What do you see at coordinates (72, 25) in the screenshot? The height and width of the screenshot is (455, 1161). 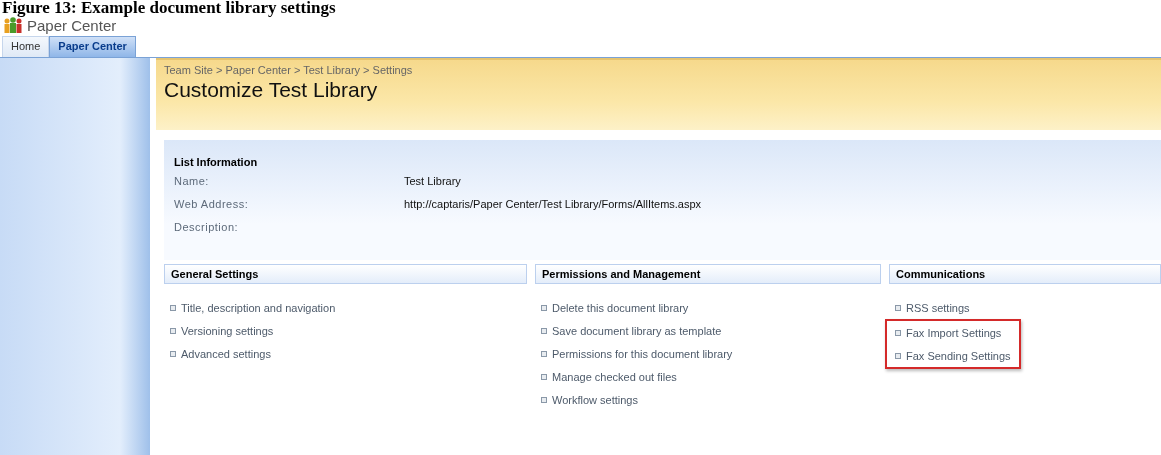 I see `site-title: Paper Center` at bounding box center [72, 25].